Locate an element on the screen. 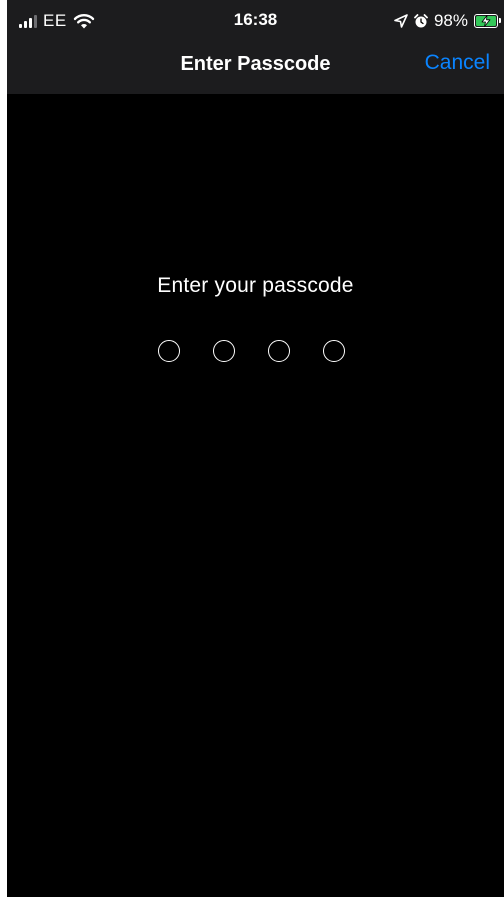  battery-icon is located at coordinates (487, 21).